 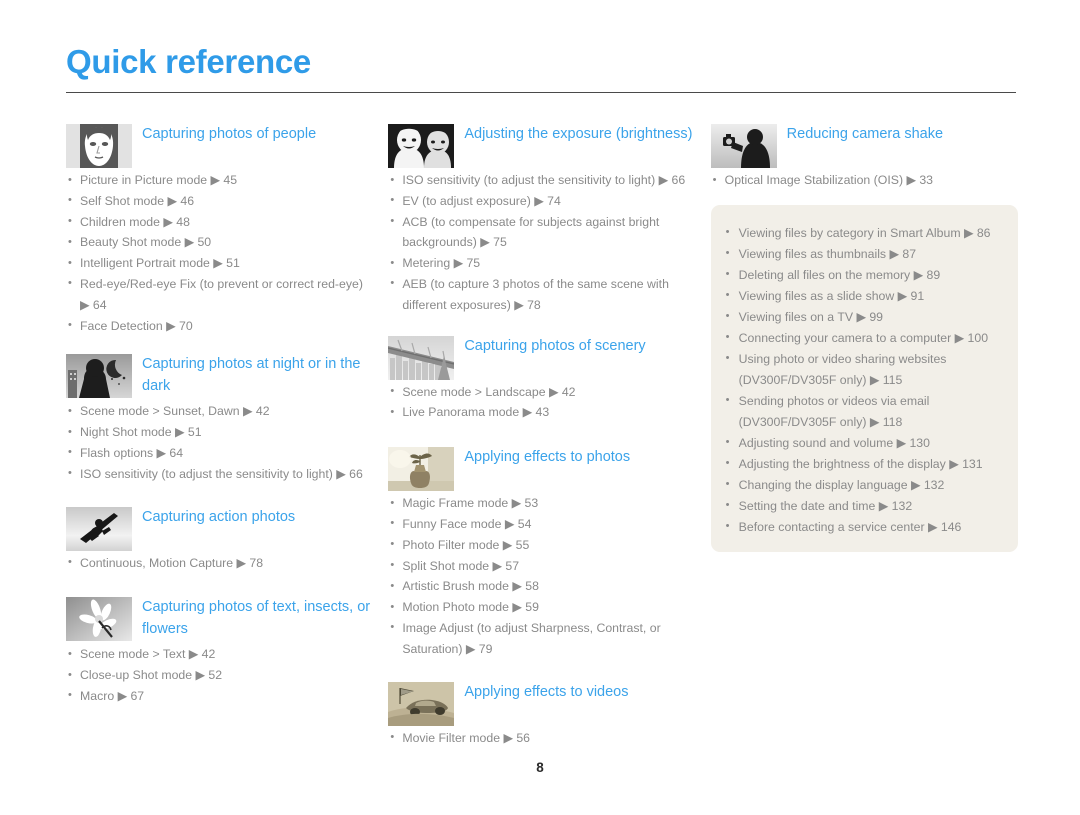 I want to click on list-item: Close-up Shot mode ▶ 52, so click(x=219, y=675).